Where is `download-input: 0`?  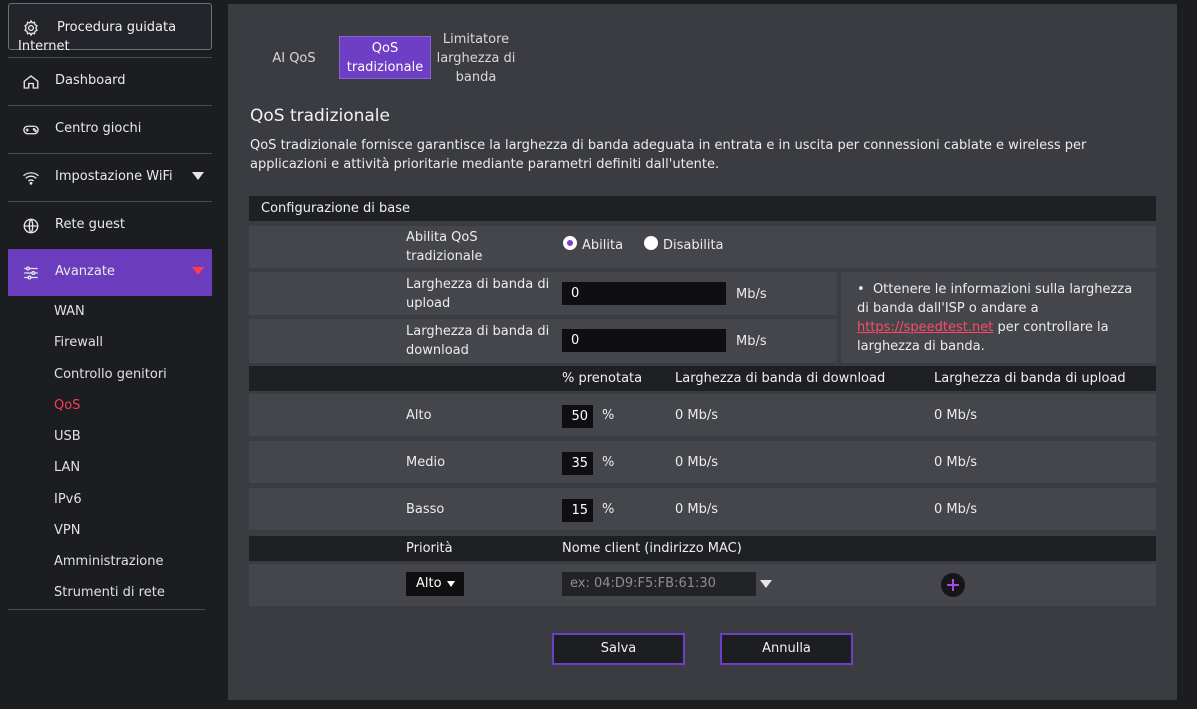 download-input: 0 is located at coordinates (644, 340).